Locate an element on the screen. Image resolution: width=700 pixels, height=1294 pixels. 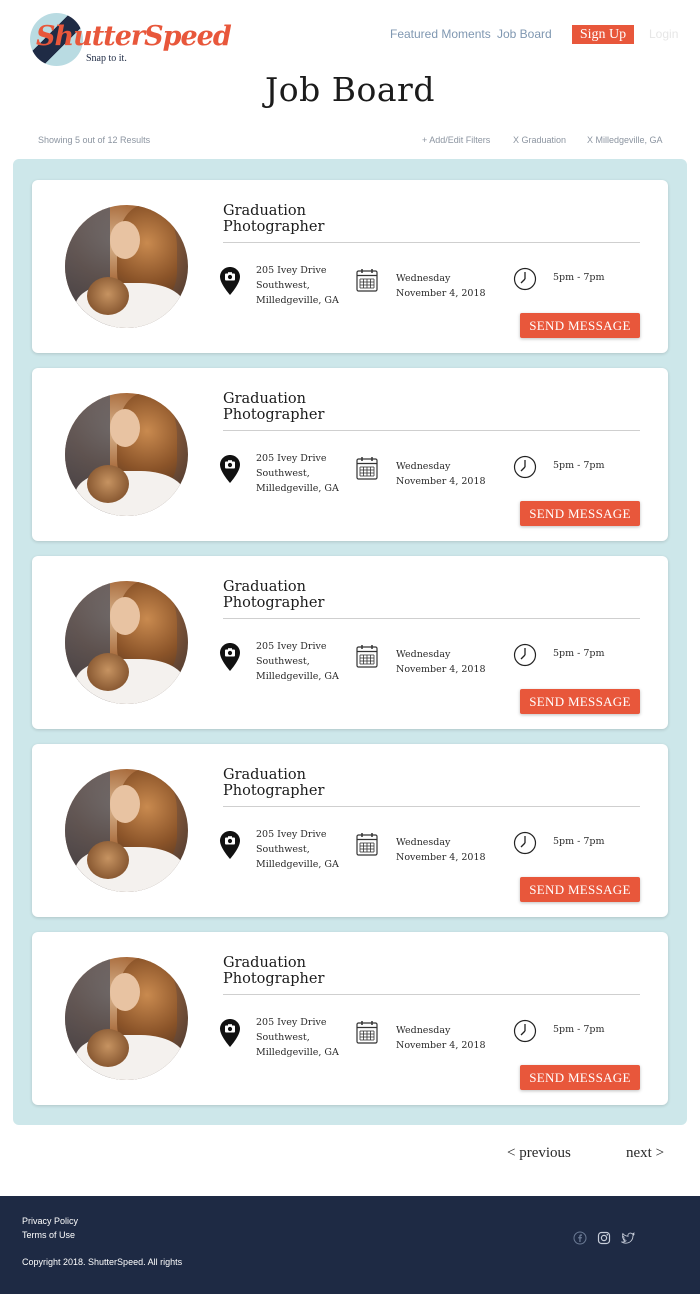
copyright-text: Copyright 2018. ShutterSpeed. All rights is located at coordinates (102, 1262).